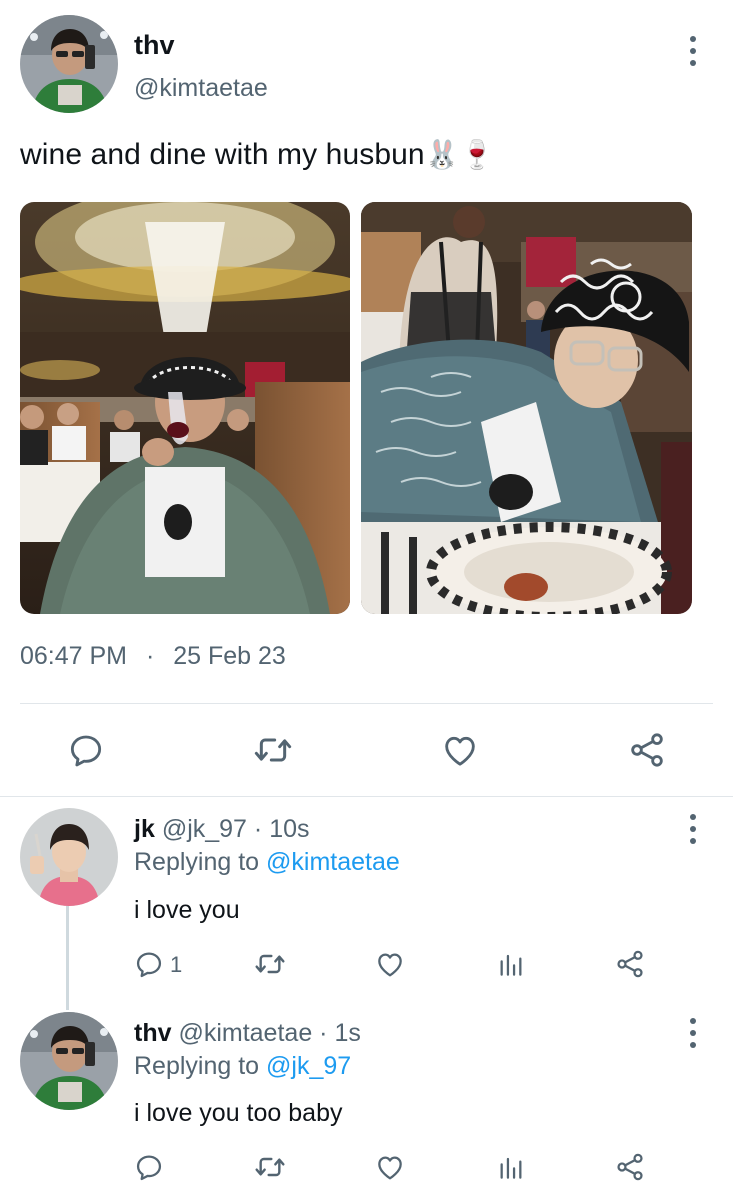 The image size is (733, 1200). I want to click on author-handle: @kimtaetae, so click(201, 88).